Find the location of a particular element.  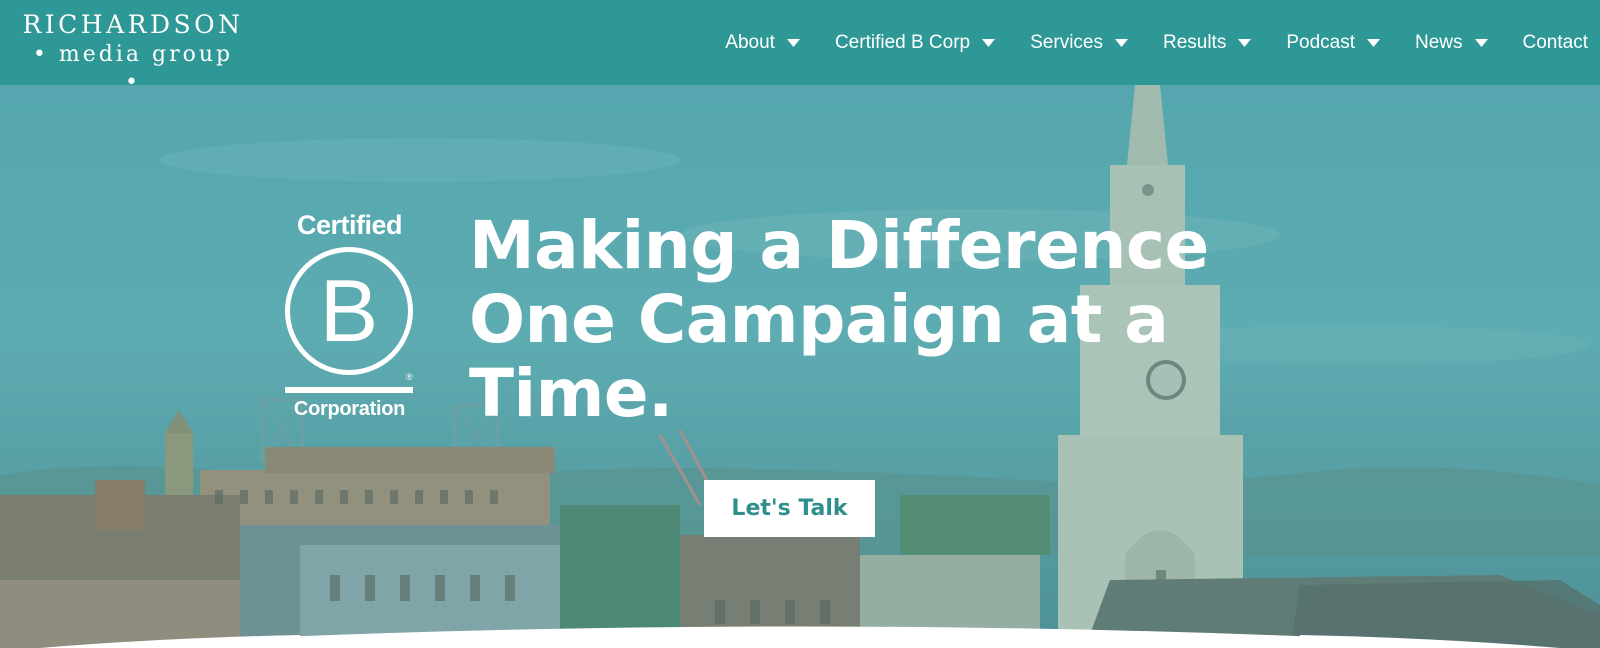

logo-name-line2: • media group • is located at coordinates (133, 68).